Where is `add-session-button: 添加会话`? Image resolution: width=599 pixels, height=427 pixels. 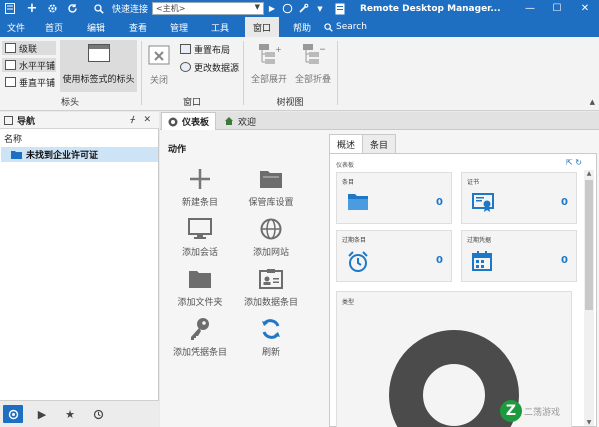 add-session-button: 添加会话 is located at coordinates (200, 237).